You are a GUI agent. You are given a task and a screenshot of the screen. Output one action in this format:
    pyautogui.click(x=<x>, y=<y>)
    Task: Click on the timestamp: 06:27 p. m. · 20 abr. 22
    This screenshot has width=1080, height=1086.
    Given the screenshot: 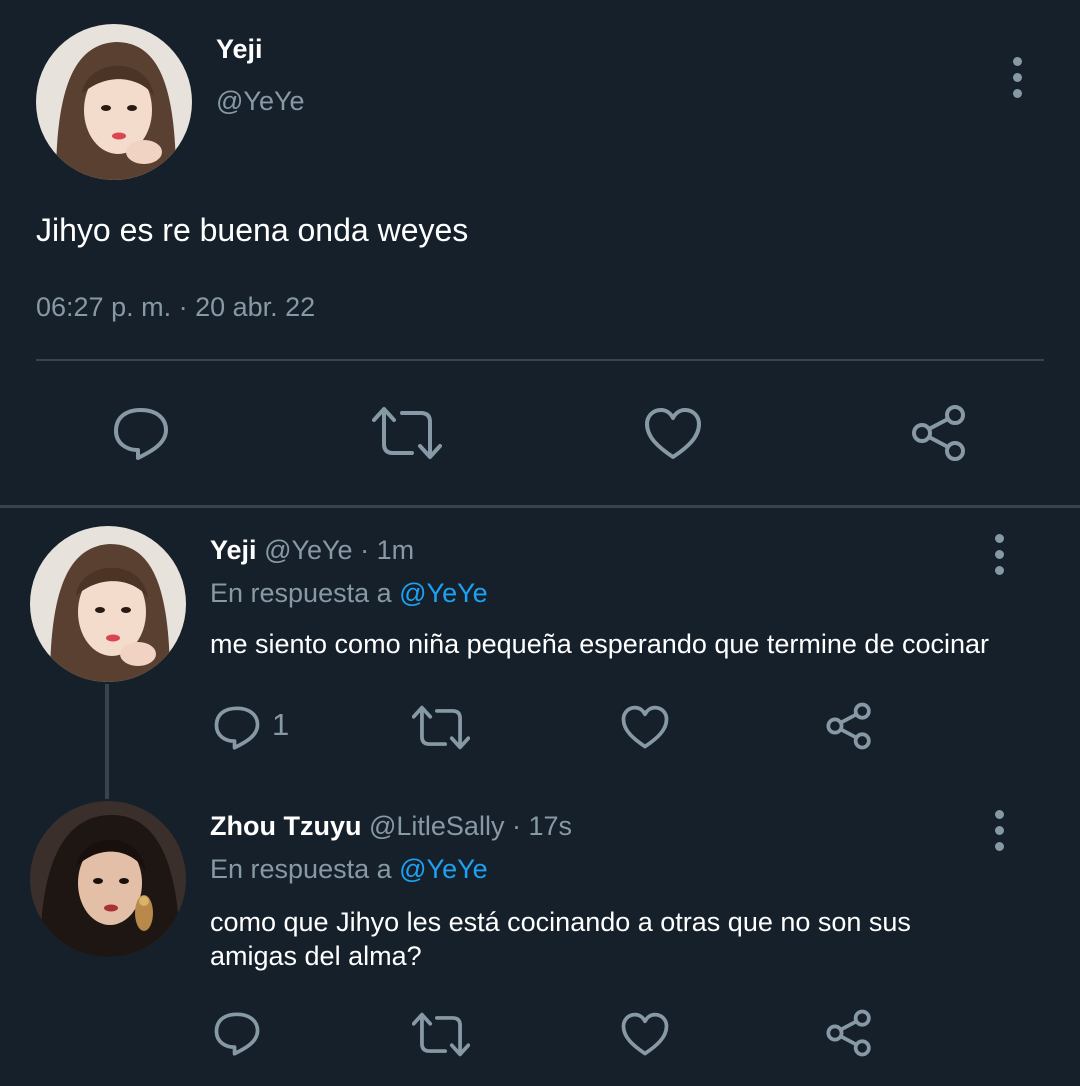 What is the action you would take?
    pyautogui.click(x=175, y=307)
    